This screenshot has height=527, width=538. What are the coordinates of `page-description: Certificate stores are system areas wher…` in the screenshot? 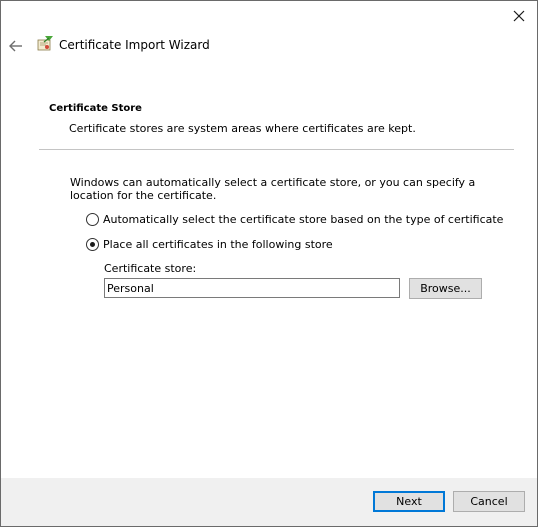 It's located at (242, 128).